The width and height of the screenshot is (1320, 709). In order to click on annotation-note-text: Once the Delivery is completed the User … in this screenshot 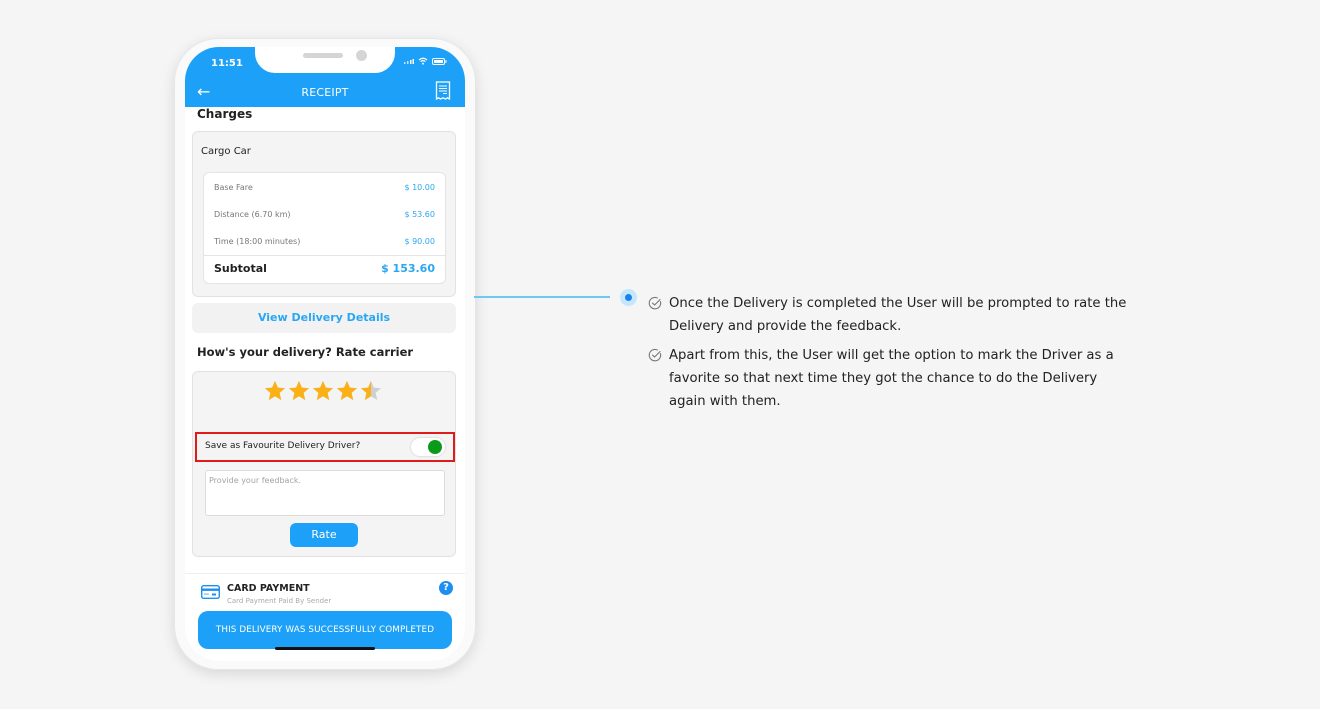, I will do `click(898, 315)`.